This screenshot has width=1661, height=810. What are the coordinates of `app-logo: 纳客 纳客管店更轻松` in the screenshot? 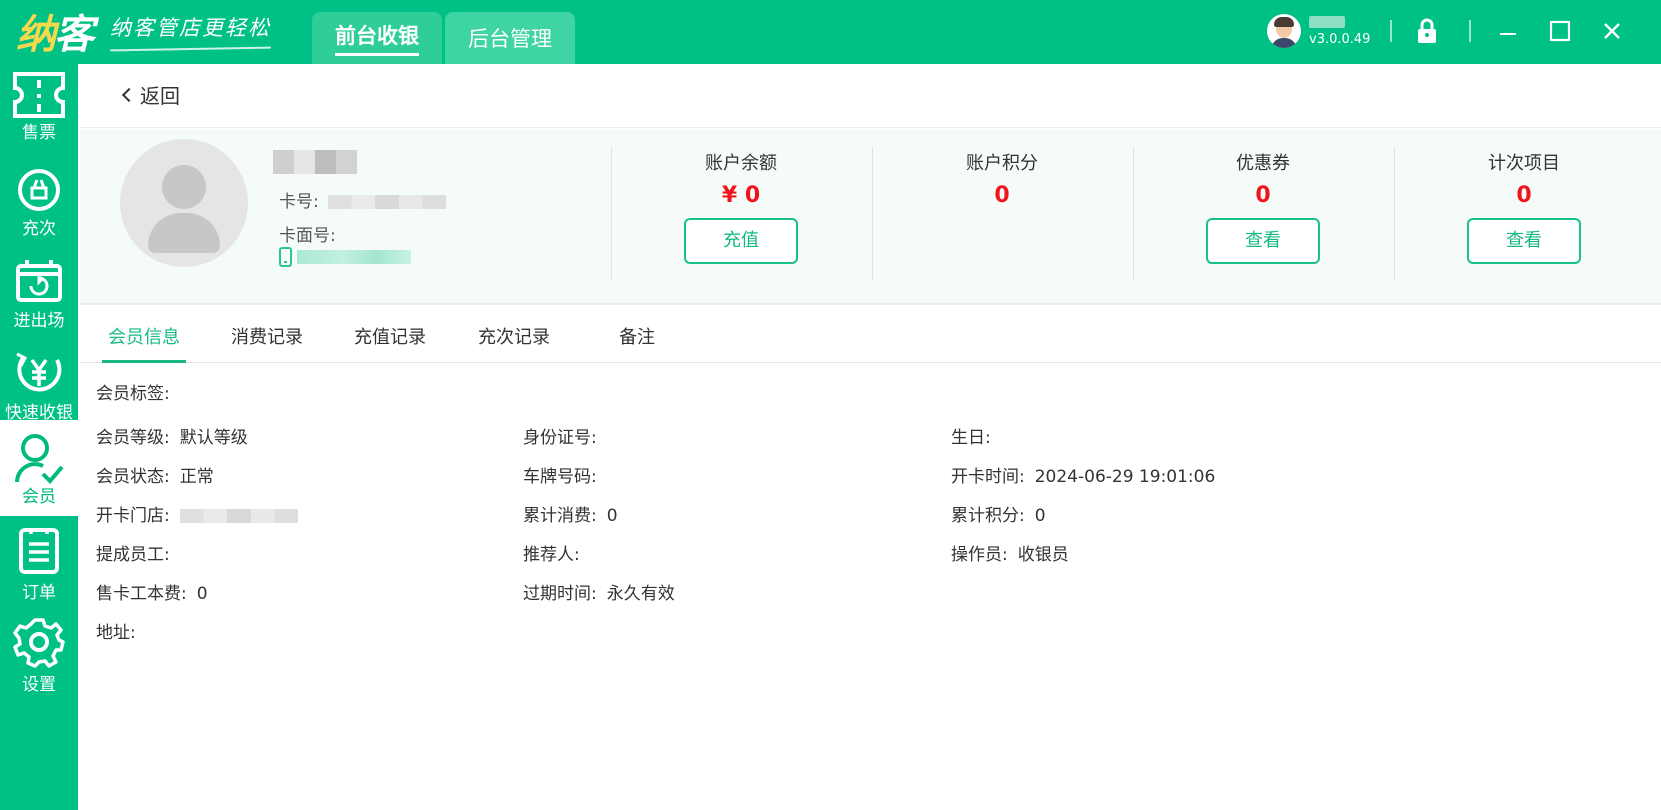 It's located at (143, 33).